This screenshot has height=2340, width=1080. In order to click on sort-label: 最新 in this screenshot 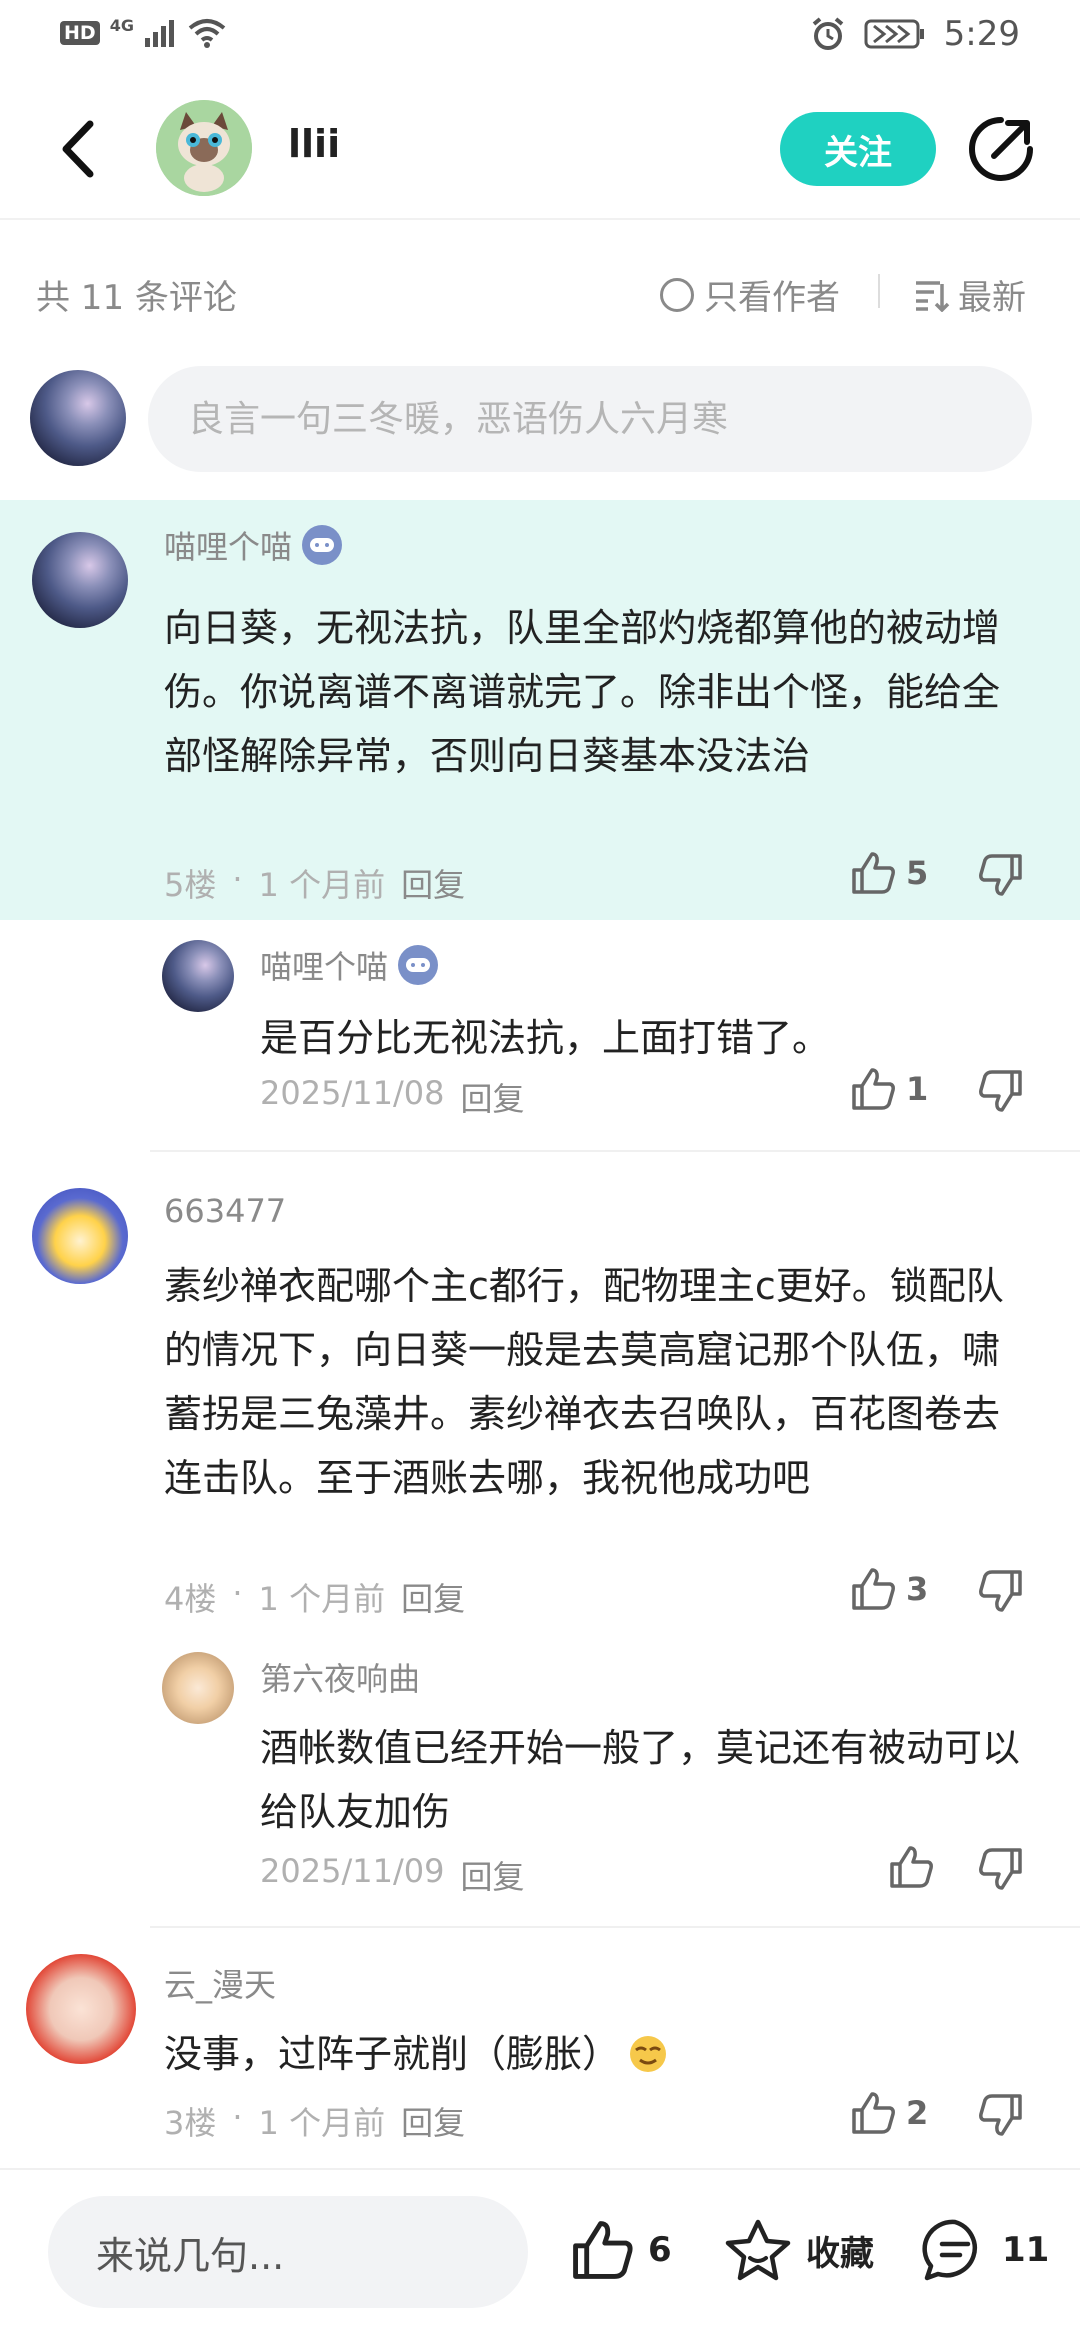, I will do `click(992, 298)`.